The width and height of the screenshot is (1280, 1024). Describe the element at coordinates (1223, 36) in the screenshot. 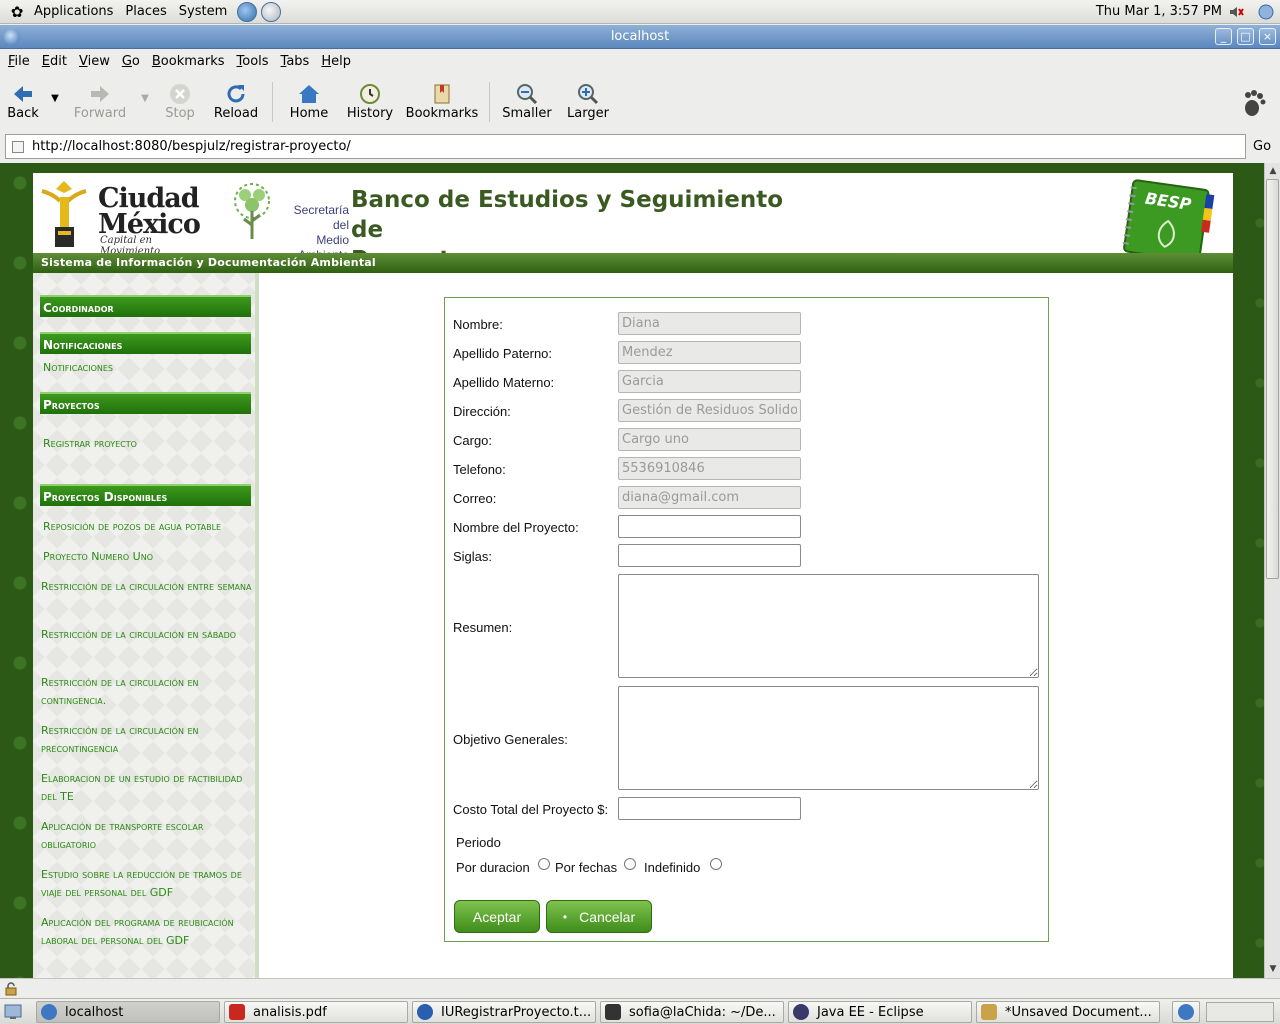

I see `minimize-button: _` at that location.